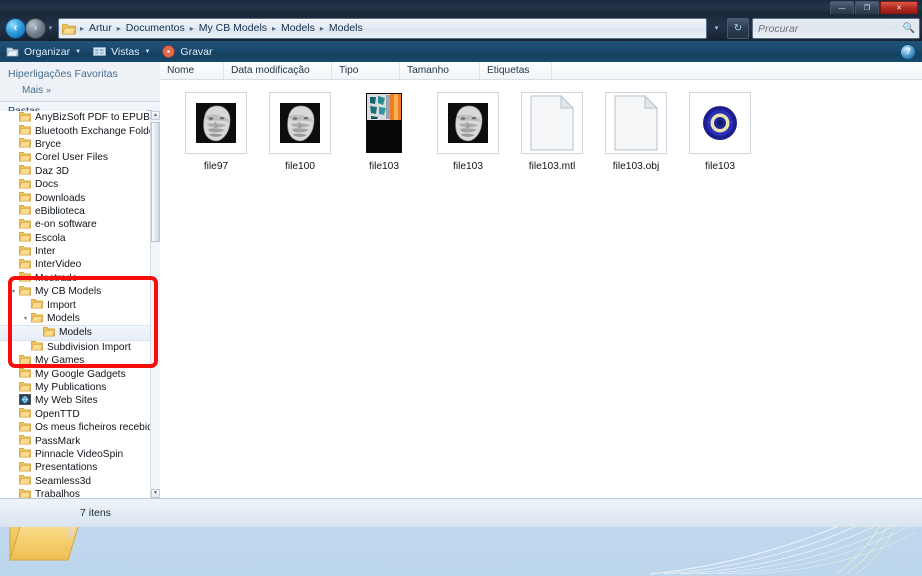 This screenshot has height=576, width=922. I want to click on tree-item-label: InterVideo, so click(58, 265).